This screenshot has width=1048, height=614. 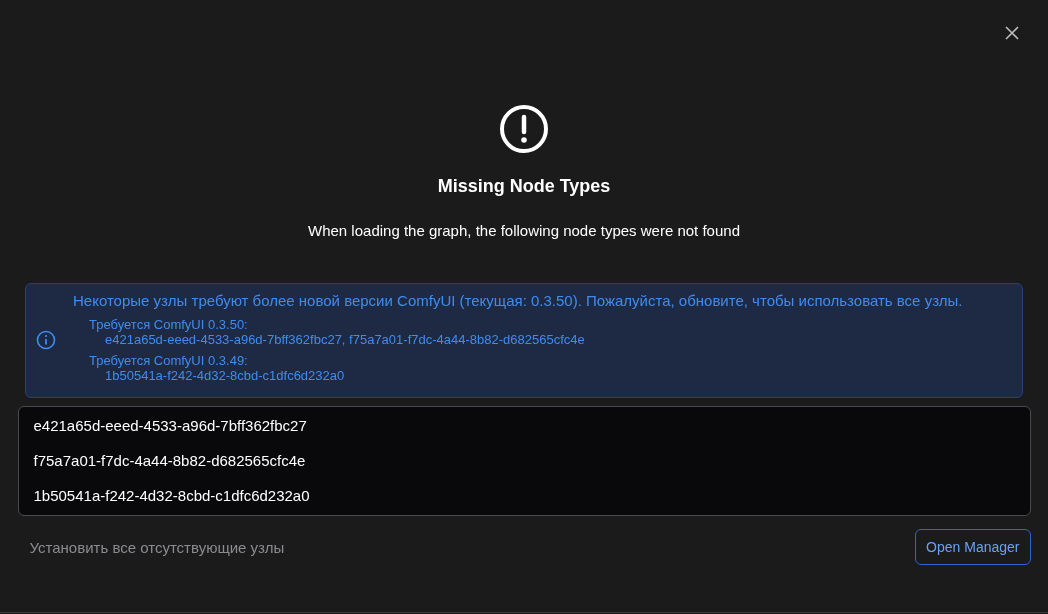 I want to click on dialog-subtitle: When loading the graph, the following node types were not found, so click(x=524, y=230).